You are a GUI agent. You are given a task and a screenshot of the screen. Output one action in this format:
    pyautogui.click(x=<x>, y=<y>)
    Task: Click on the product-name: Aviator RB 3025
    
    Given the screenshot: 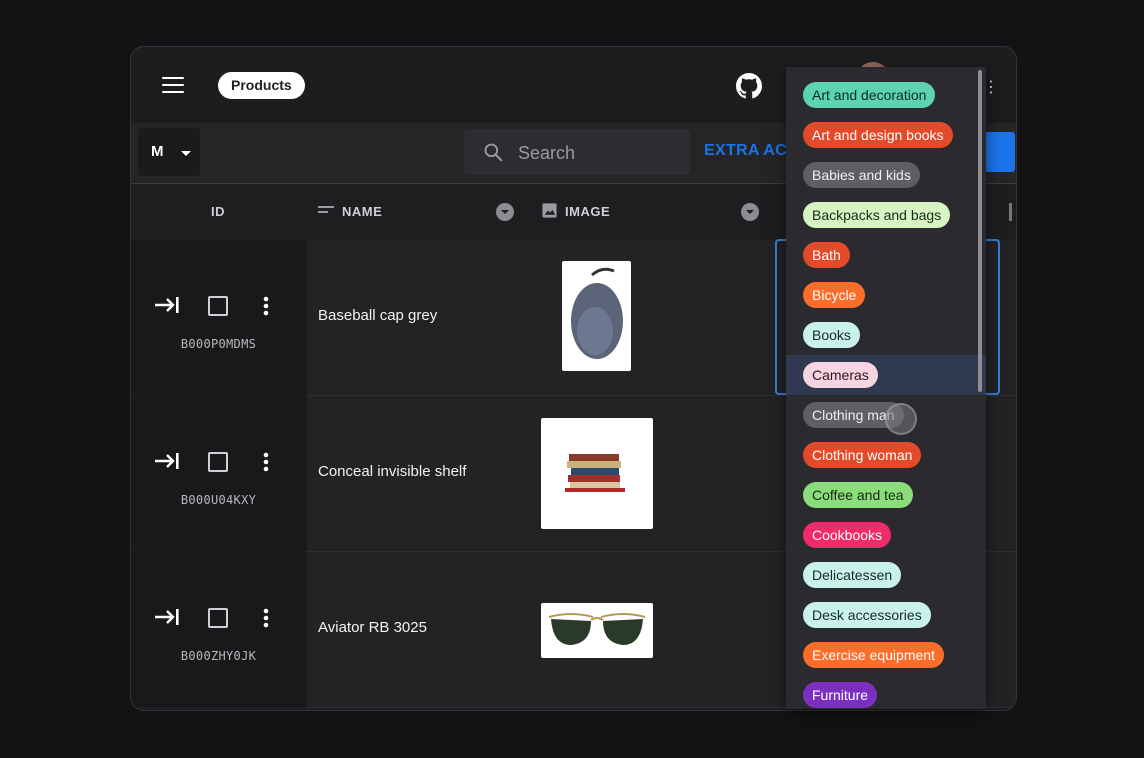 What is the action you would take?
    pyautogui.click(x=372, y=627)
    